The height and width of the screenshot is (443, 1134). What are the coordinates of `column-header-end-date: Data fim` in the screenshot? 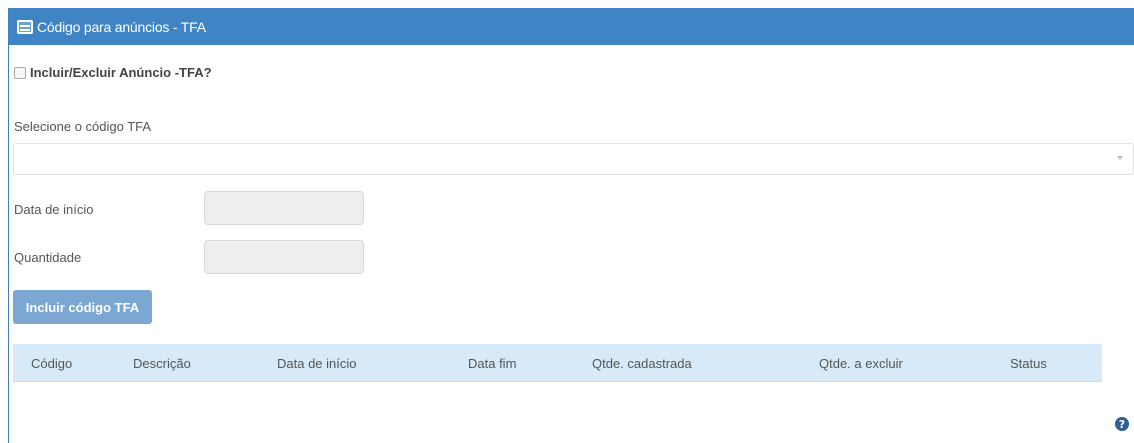 It's located at (492, 363).